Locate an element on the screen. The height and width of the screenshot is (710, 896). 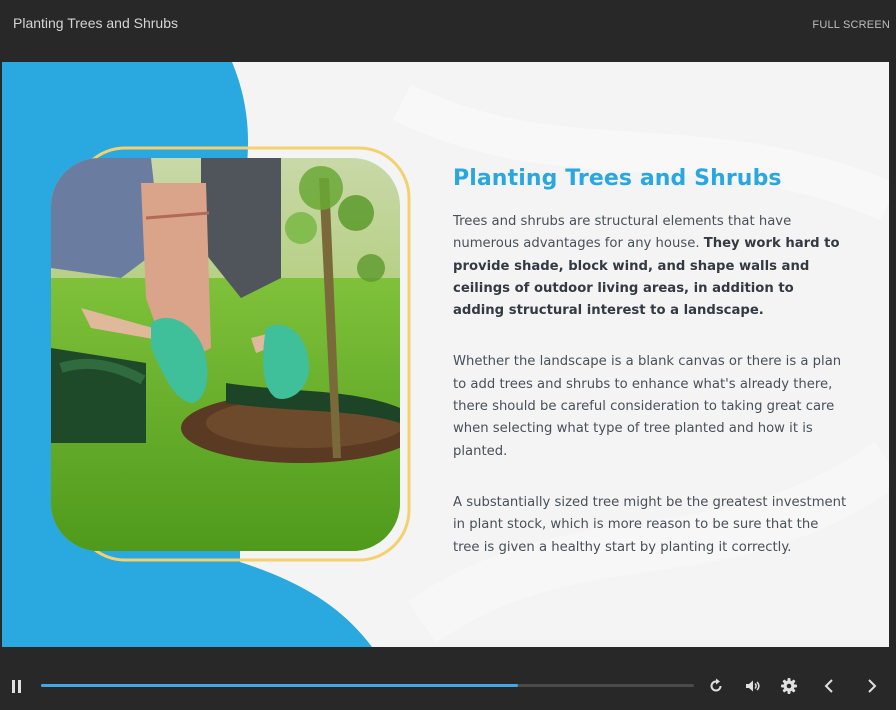
course-title: Planting Trees and Shrubs is located at coordinates (95, 23).